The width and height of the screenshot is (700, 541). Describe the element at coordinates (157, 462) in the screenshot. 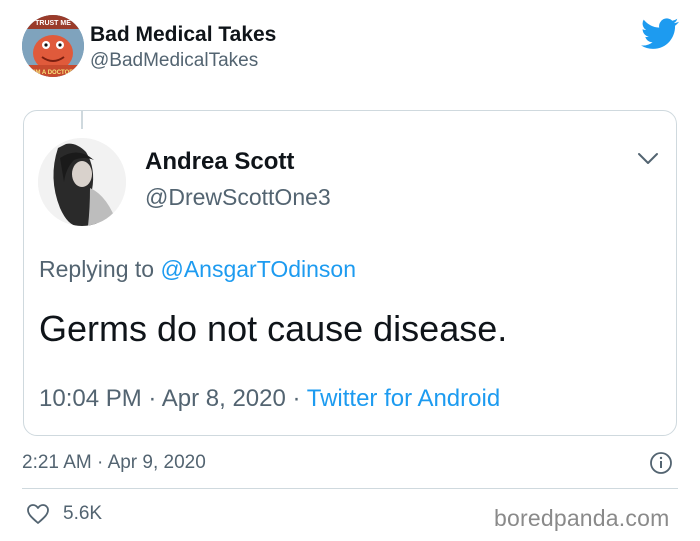

I see `tweet-date: Apr 9, 2020` at that location.